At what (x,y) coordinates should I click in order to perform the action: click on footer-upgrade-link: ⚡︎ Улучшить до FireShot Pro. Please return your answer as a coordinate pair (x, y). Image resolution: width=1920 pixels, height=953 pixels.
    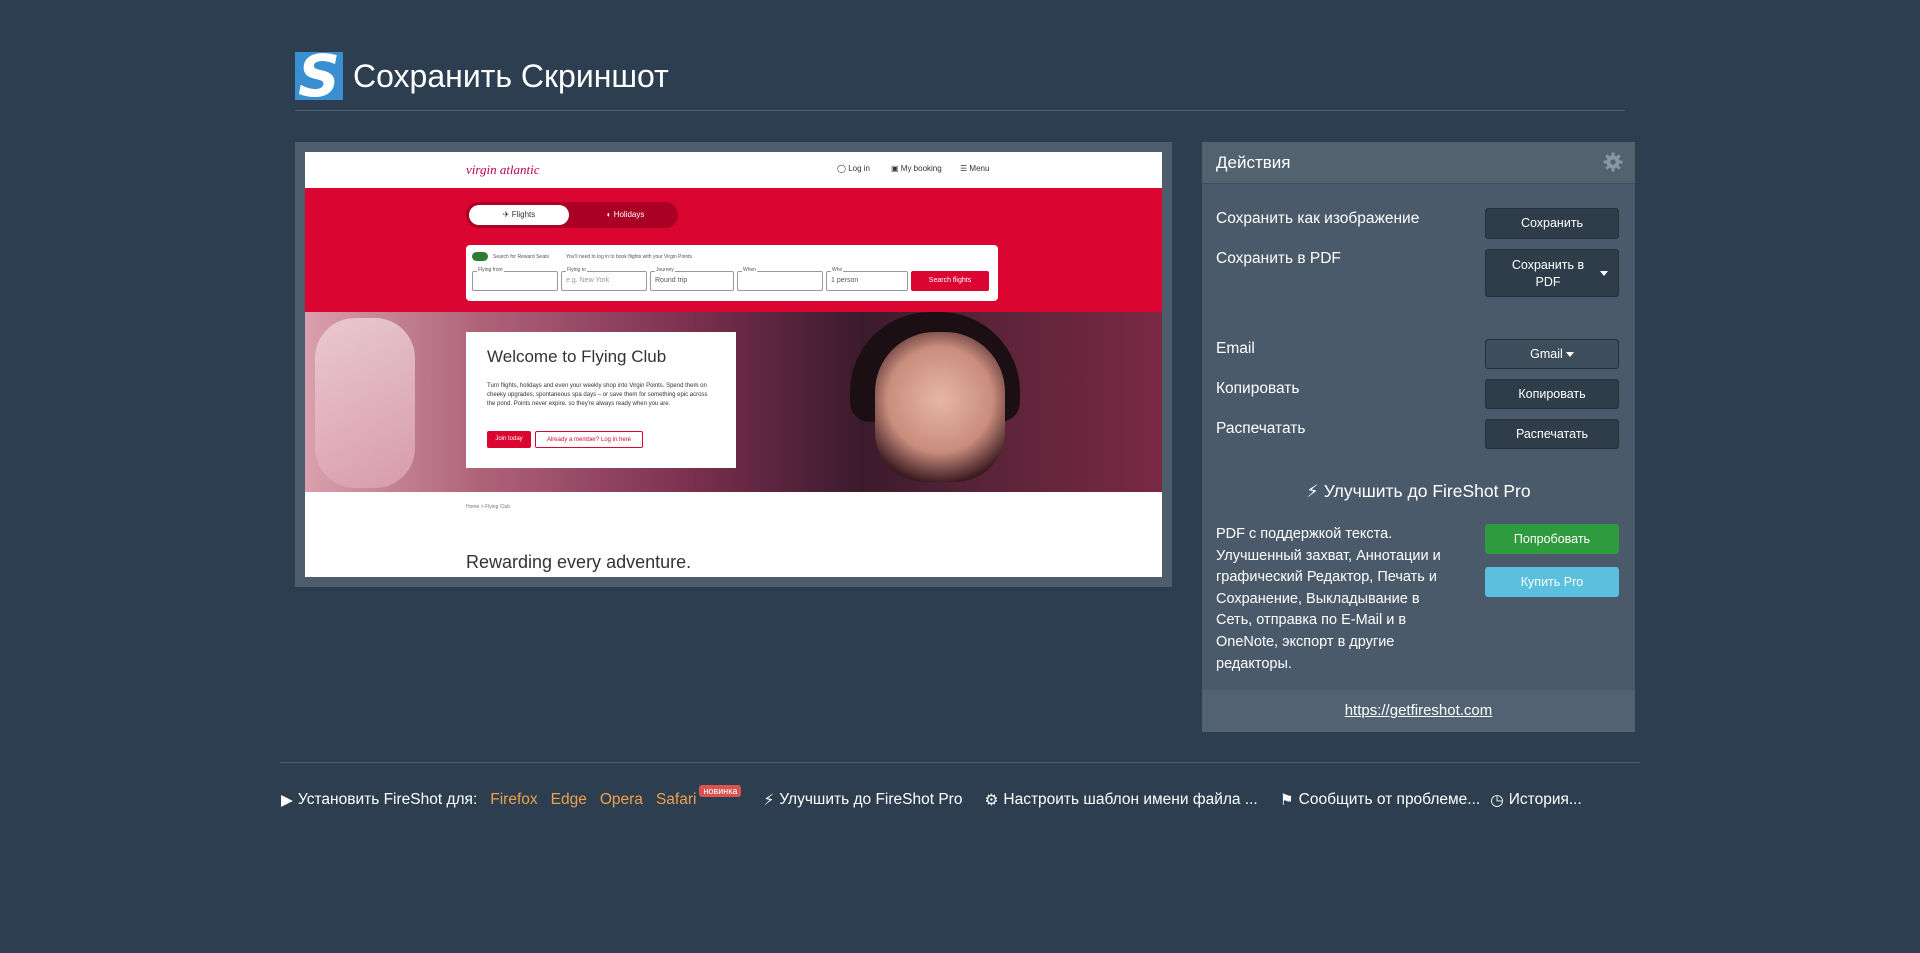
    Looking at the image, I should click on (862, 800).